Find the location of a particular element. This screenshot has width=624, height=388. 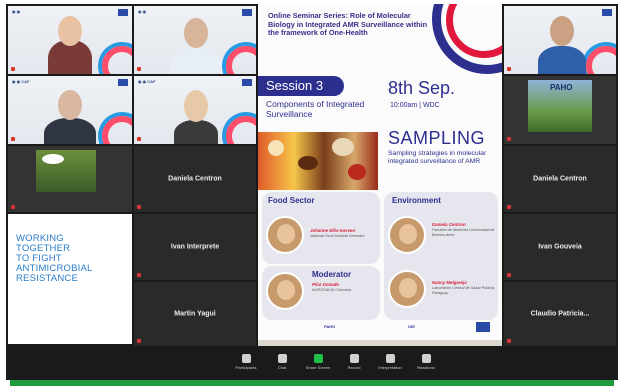

video-tile-participant-4: ◉ ◉ is located at coordinates (195, 40).